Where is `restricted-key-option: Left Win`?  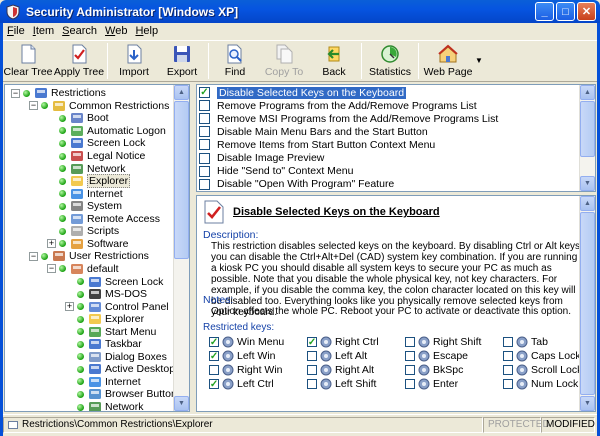
restricted-key-option: Left Win is located at coordinates (242, 356).